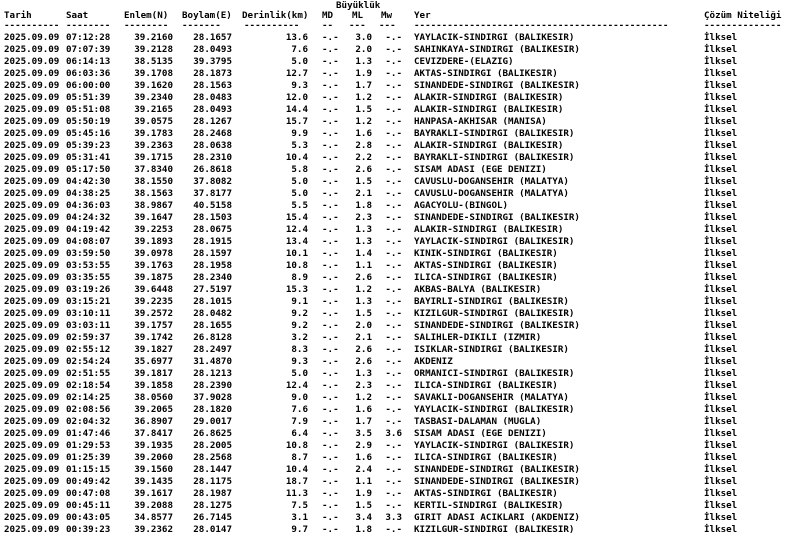 The image size is (800, 545). What do you see at coordinates (88, 49) in the screenshot?
I see `cell-time: 07:07:39` at bounding box center [88, 49].